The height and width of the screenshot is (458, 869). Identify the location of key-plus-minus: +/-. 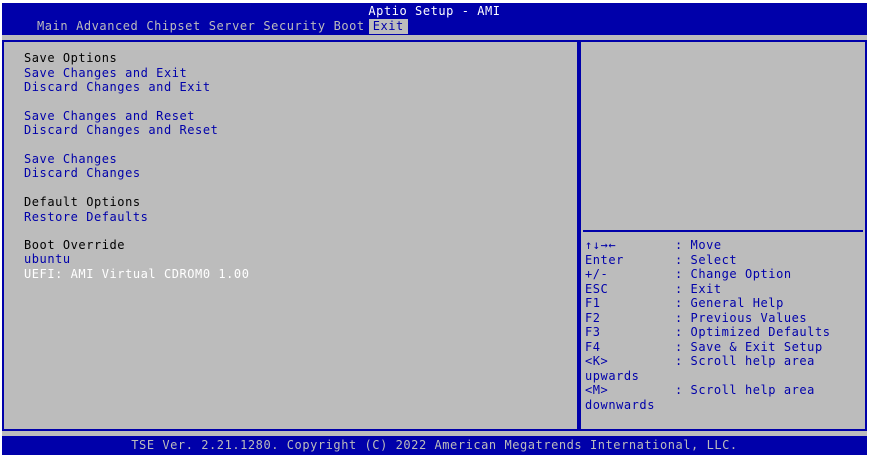
(597, 274).